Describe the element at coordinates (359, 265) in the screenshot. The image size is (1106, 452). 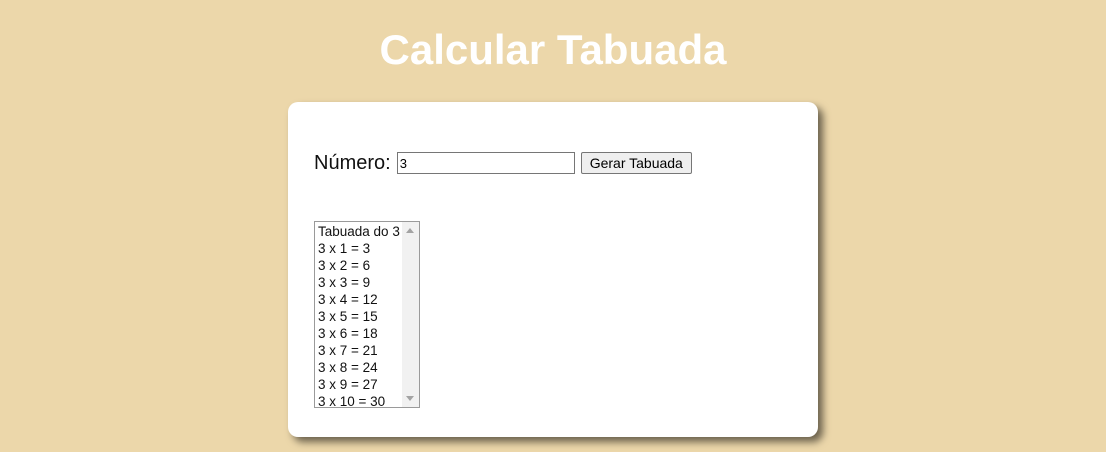
I see `list-item: 3 x 2 = 6` at that location.